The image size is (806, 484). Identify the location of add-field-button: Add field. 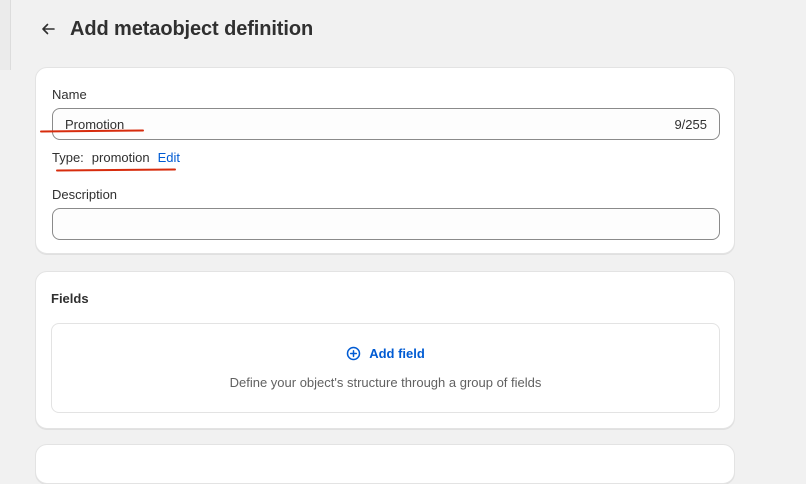
(385, 353).